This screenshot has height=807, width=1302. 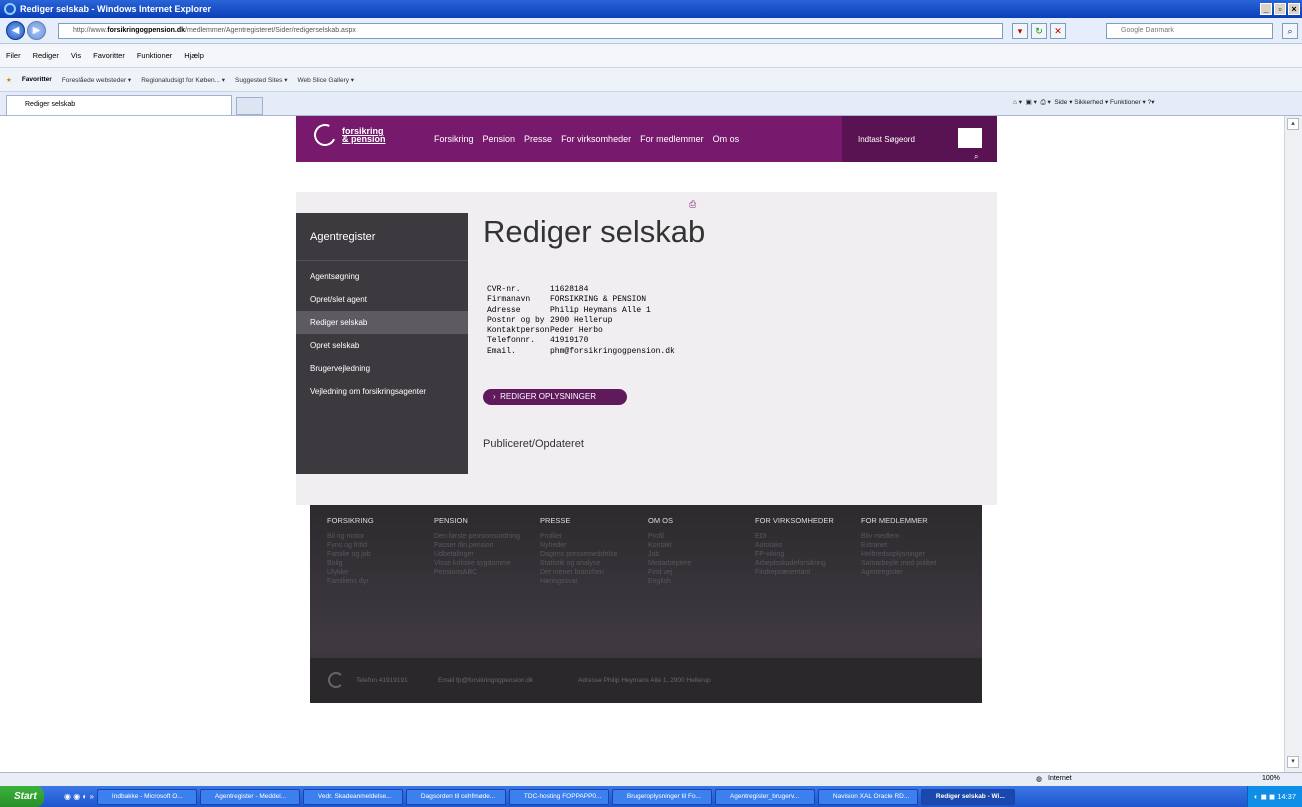 I want to click on footer-link: Familie og job, so click(x=350, y=554).